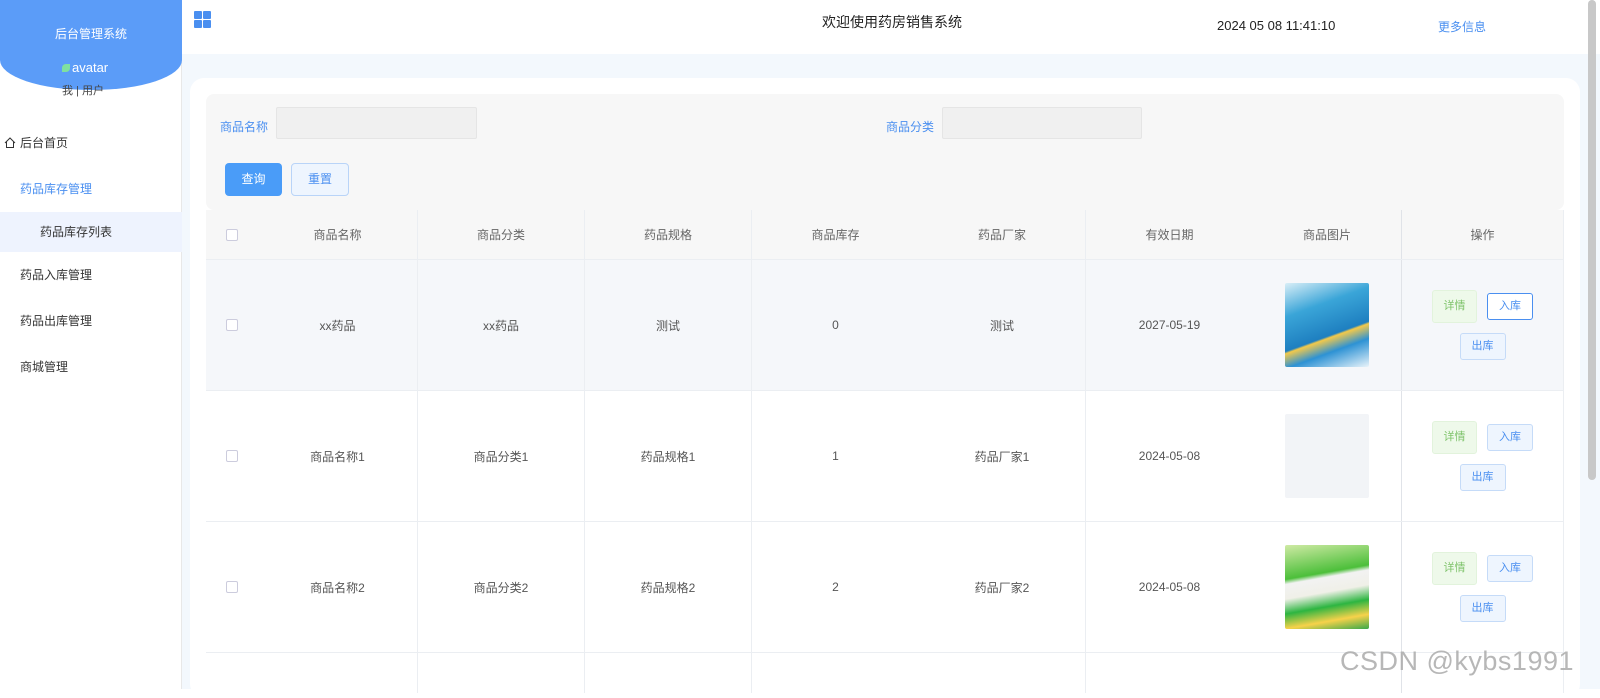 This screenshot has width=1600, height=698. I want to click on avatar: avatar, so click(85, 67).